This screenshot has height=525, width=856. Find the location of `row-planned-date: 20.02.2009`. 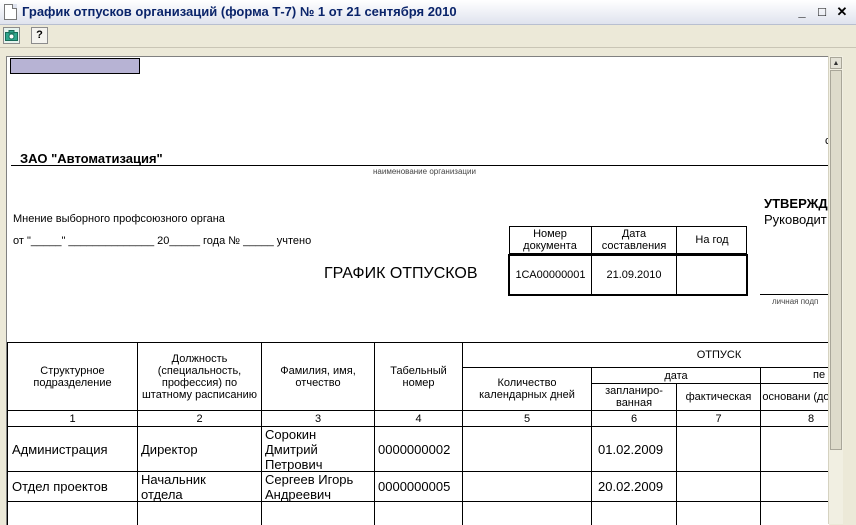

row-planned-date: 20.02.2009 is located at coordinates (631, 486).